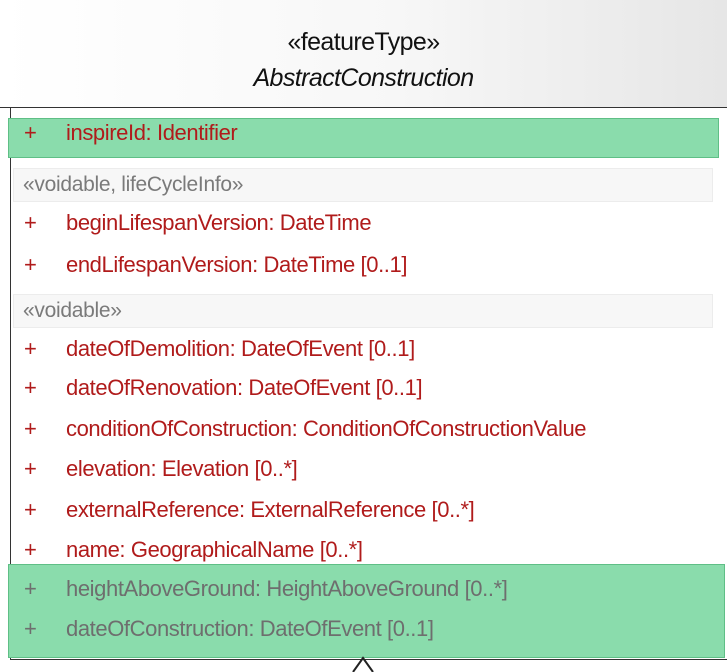  What do you see at coordinates (182, 468) in the screenshot?
I see `attribute-text: elevation: Elevation [0..*]` at bounding box center [182, 468].